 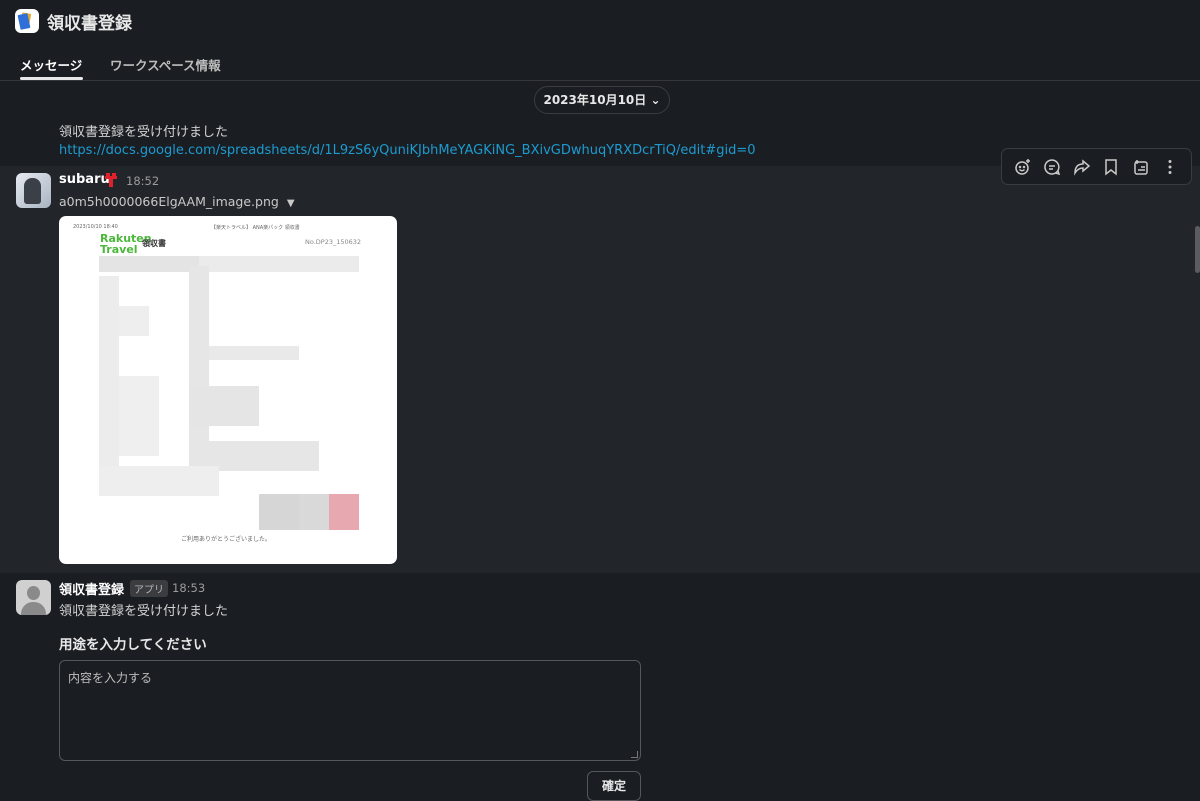 I want to click on scrollbar, so click(x=1197, y=249).